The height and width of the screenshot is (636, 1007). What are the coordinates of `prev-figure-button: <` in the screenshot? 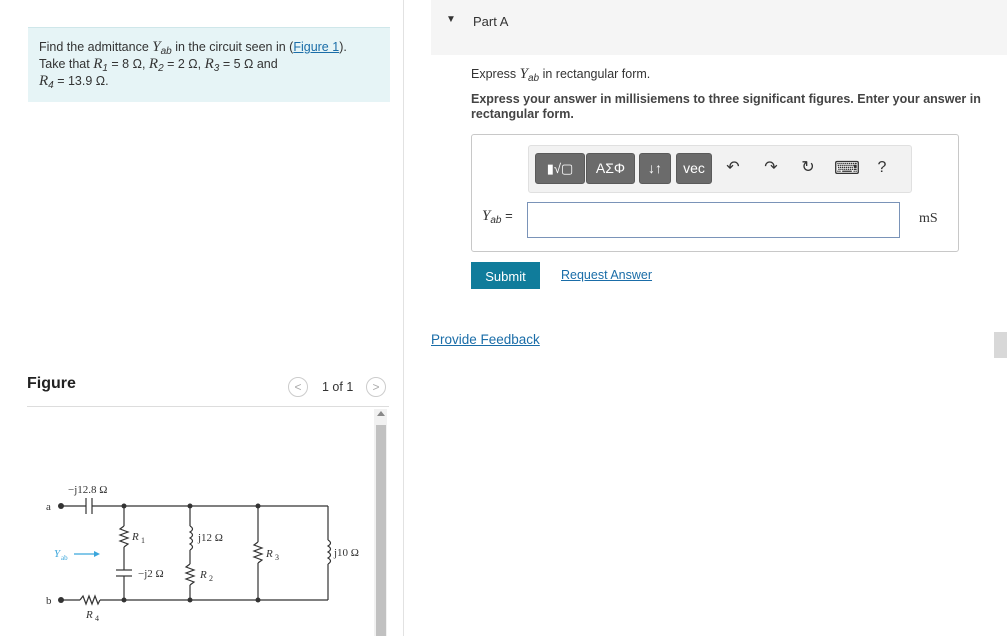 It's located at (298, 387).